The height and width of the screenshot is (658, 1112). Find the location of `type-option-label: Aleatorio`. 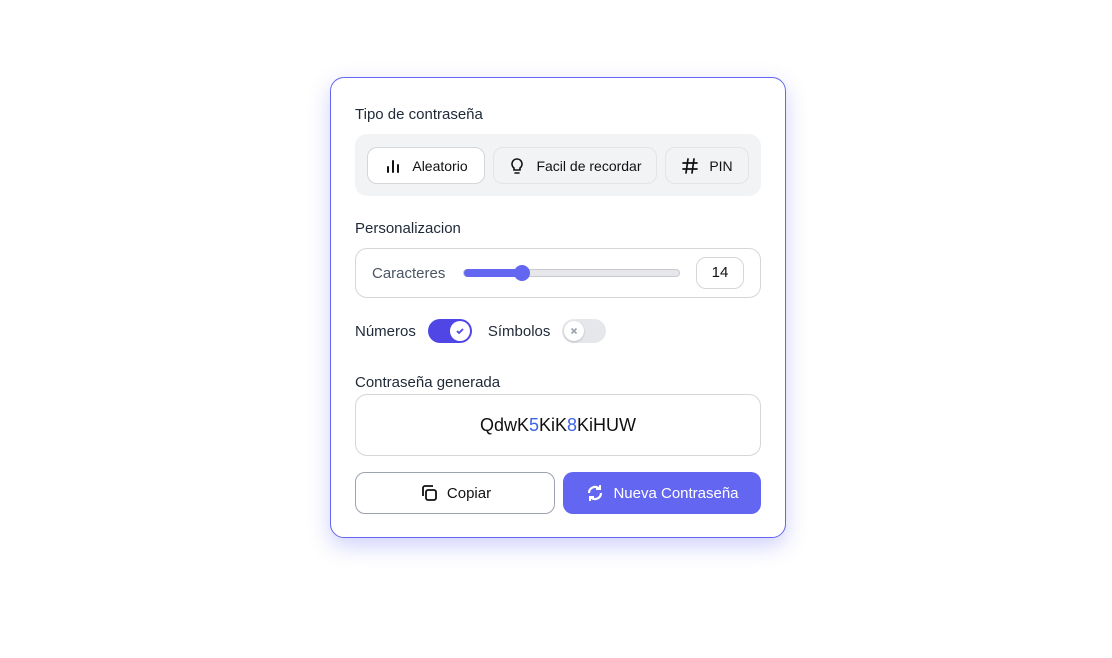

type-option-label: Aleatorio is located at coordinates (440, 165).